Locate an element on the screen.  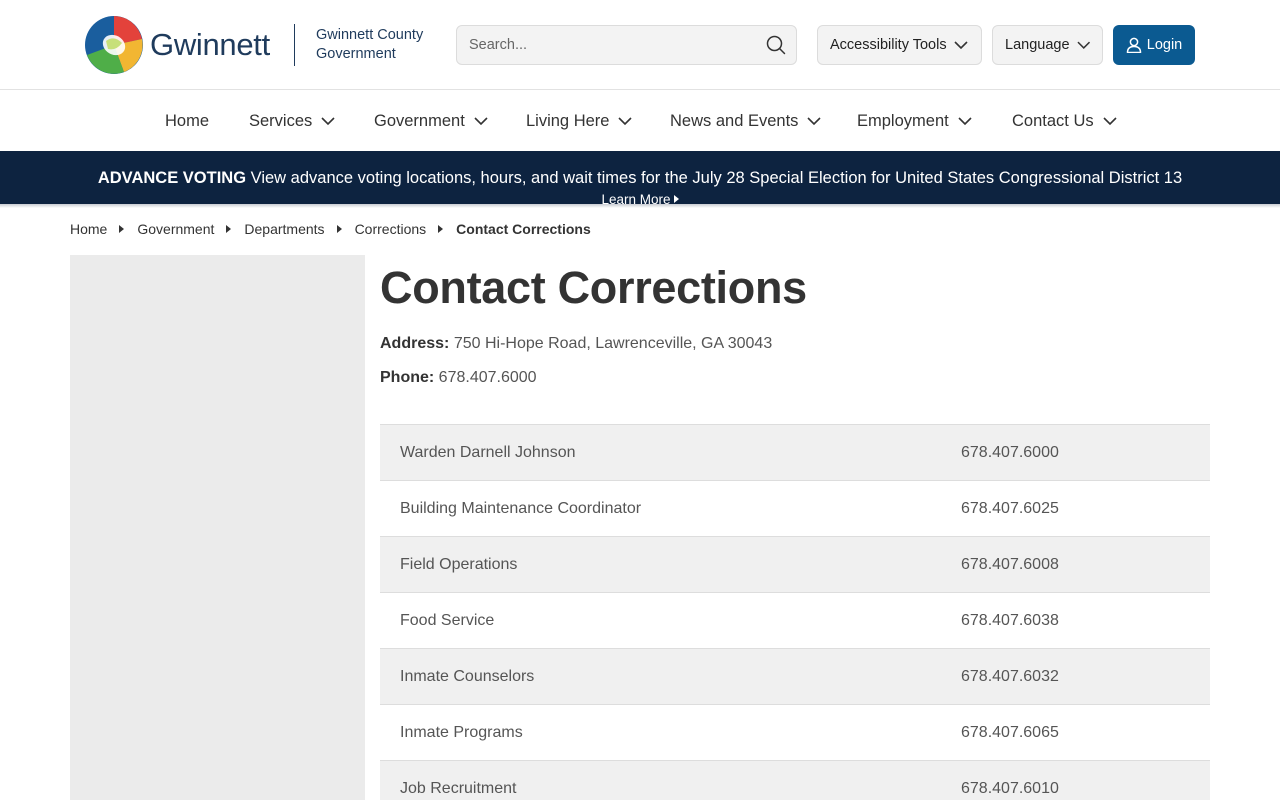
gwinnett-logo: Gwinnett is located at coordinates (177, 45).